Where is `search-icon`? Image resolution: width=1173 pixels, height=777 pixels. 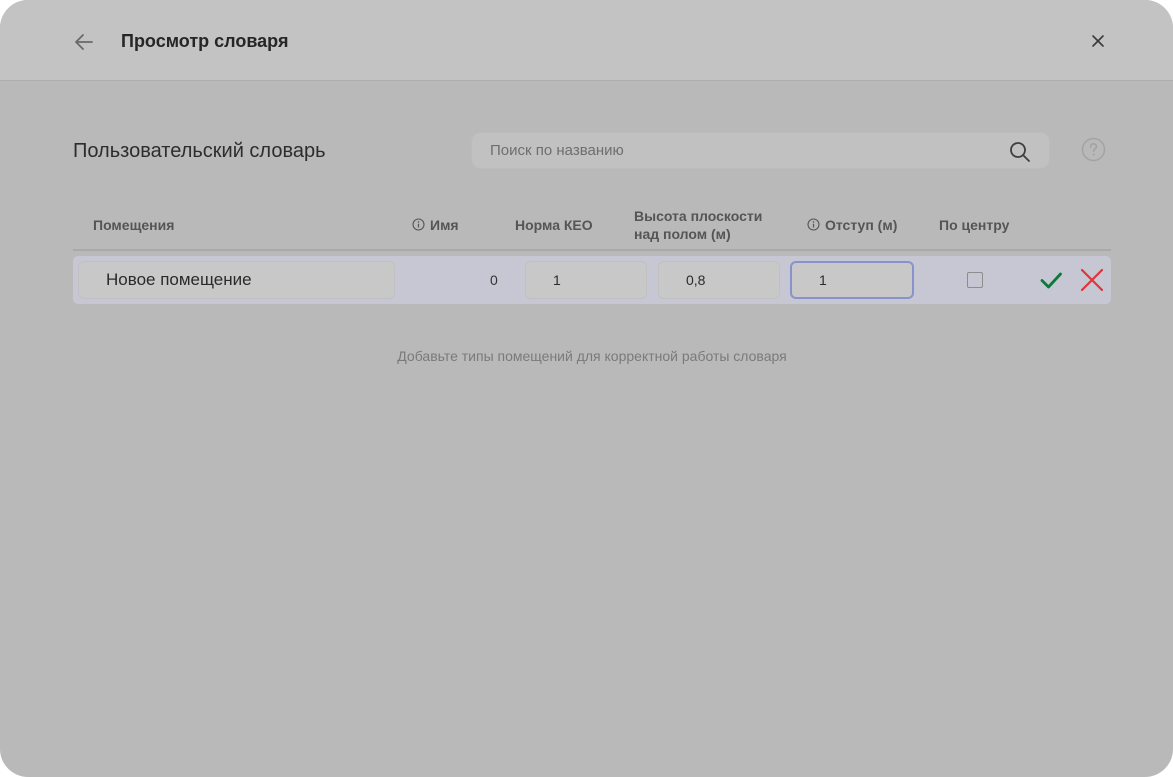
search-icon is located at coordinates (1020, 152).